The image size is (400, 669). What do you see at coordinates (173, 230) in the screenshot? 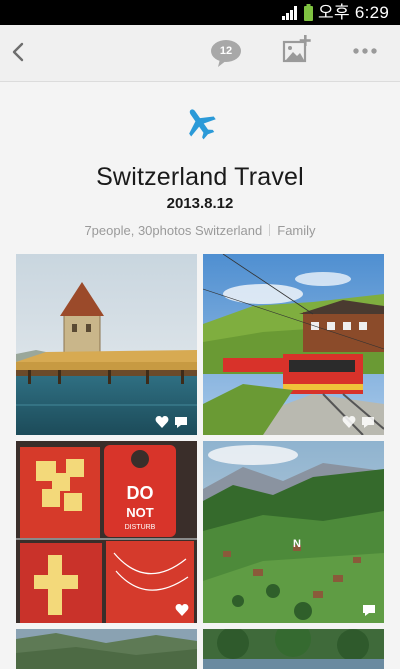
I see `album-meta-info: 7people, 30photos Switzerland` at bounding box center [173, 230].